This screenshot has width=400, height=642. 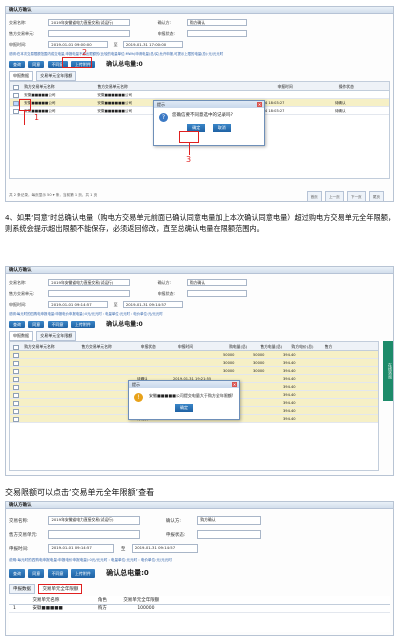 I want to click on table-header: 交易单元名称 角色 交易单元全年限额, so click(x=199, y=600).